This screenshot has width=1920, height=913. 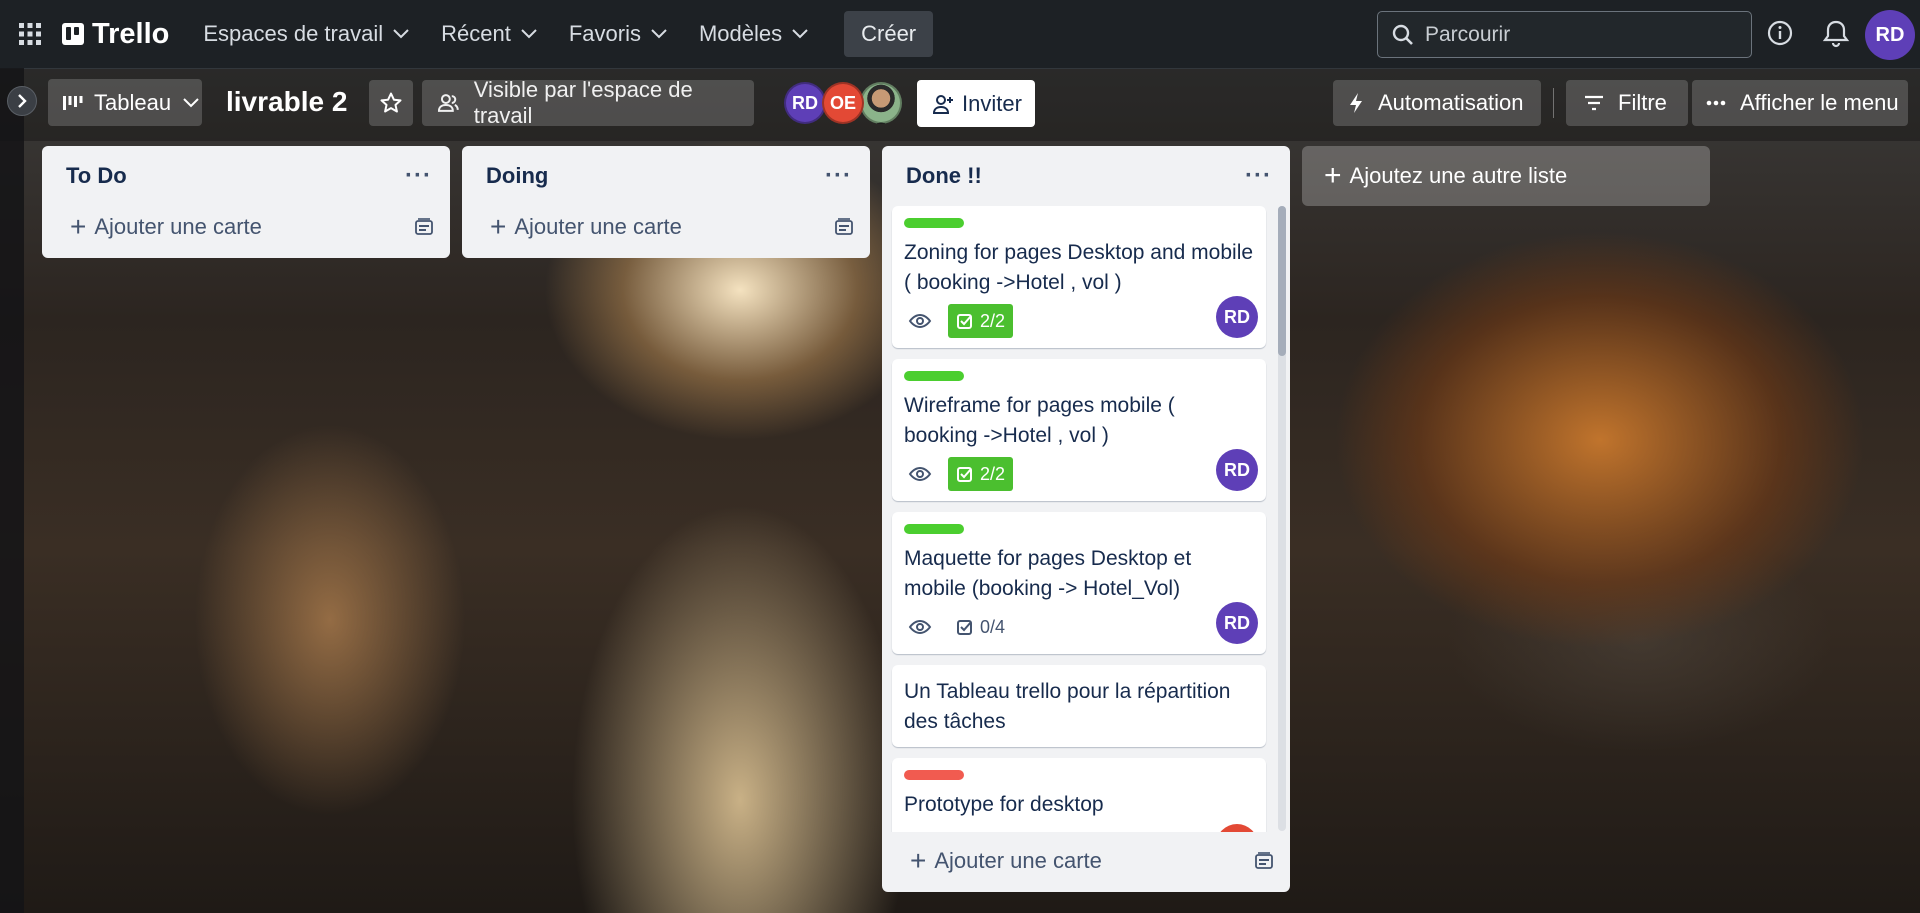 I want to click on card-label-red, so click(x=934, y=775).